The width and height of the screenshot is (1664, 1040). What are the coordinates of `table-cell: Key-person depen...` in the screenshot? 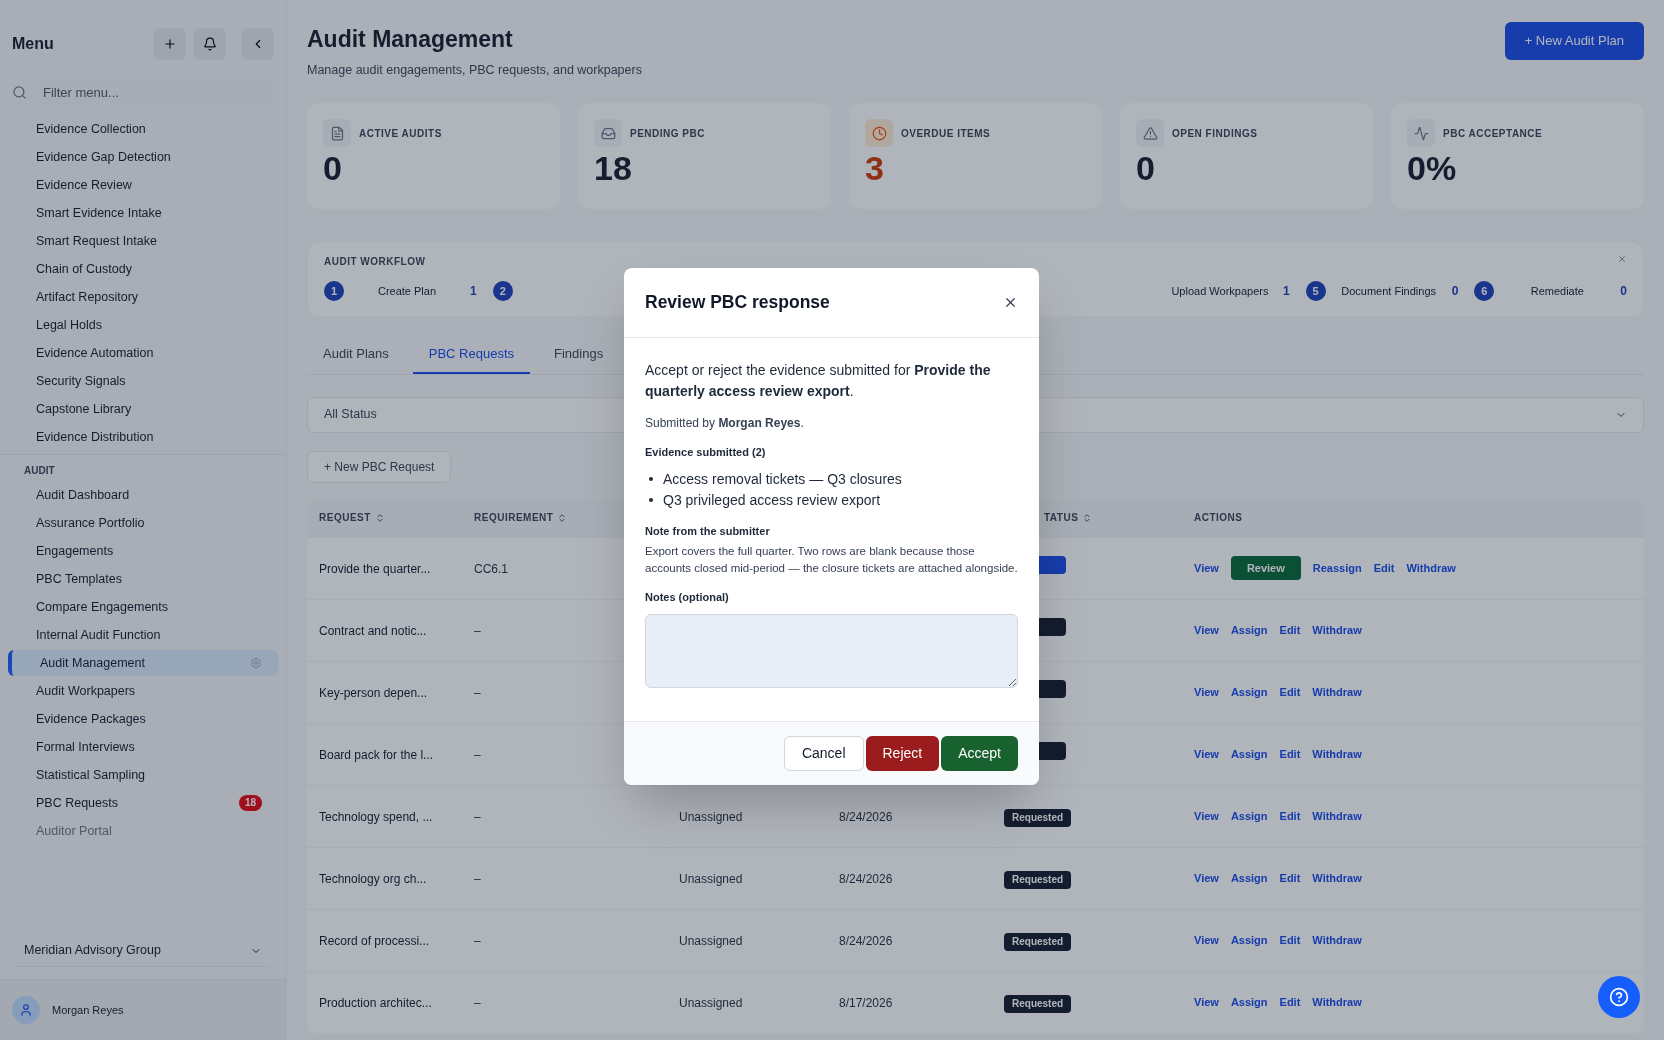 It's located at (373, 693).